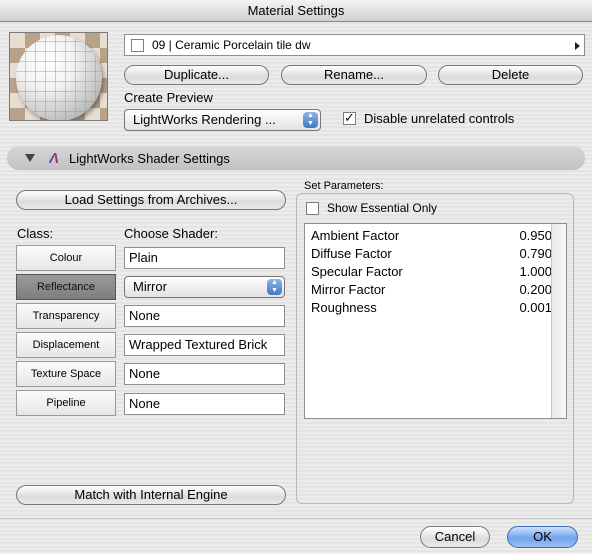 This screenshot has width=592, height=554. What do you see at coordinates (455, 537) in the screenshot?
I see `cancel-button: Cancel` at bounding box center [455, 537].